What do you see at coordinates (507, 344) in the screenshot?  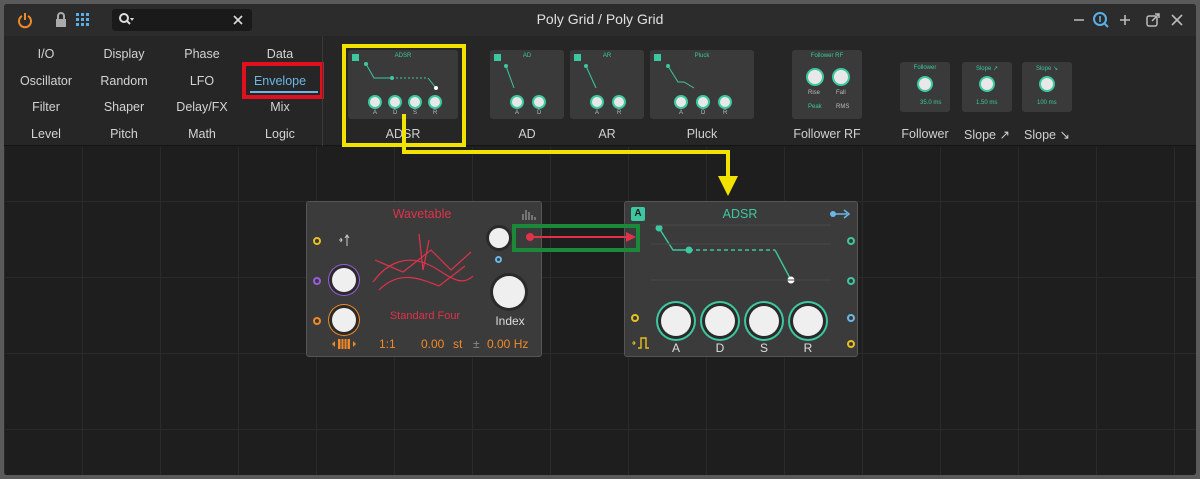 I see `wavetable-hz: 0.00 Hz` at bounding box center [507, 344].